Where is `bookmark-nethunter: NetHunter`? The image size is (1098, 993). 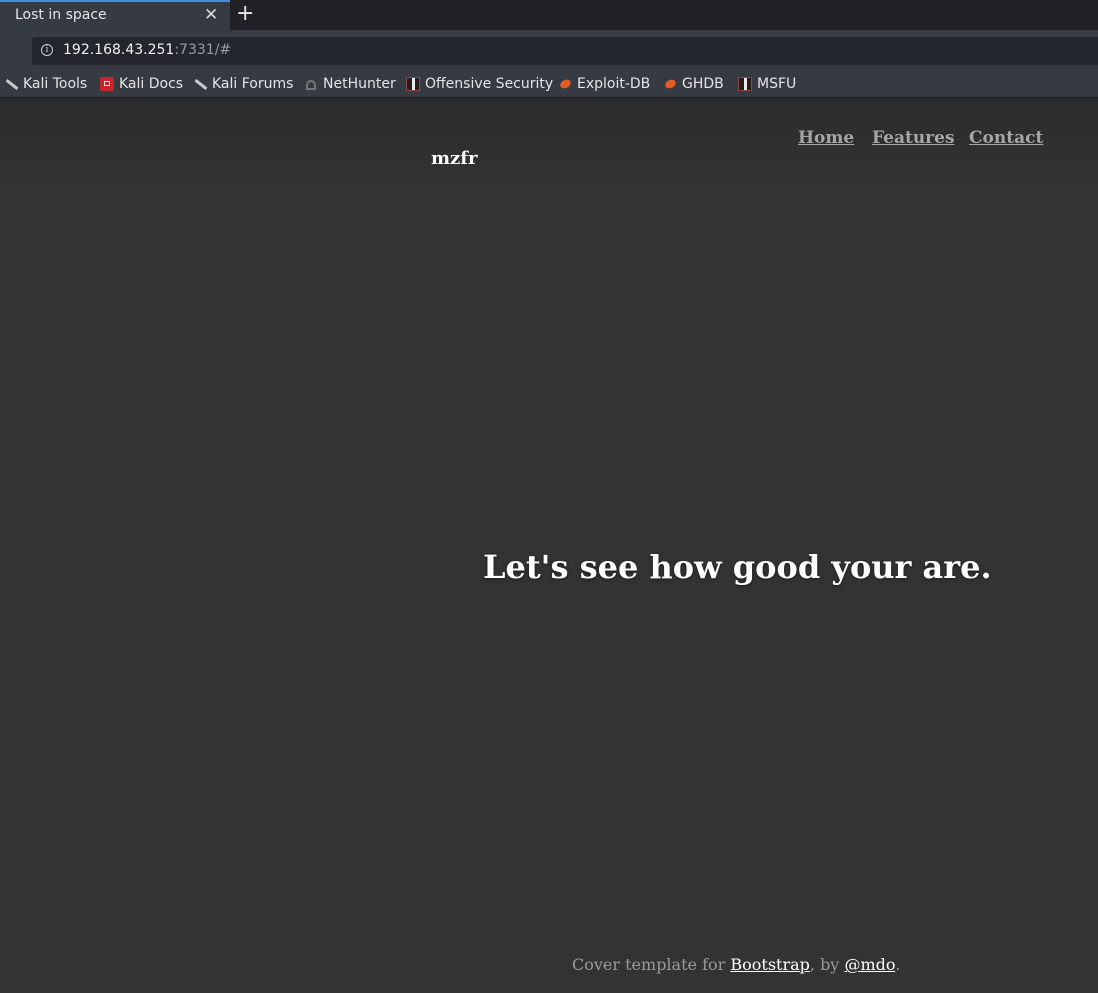
bookmark-nethunter: NetHunter is located at coordinates (350, 84).